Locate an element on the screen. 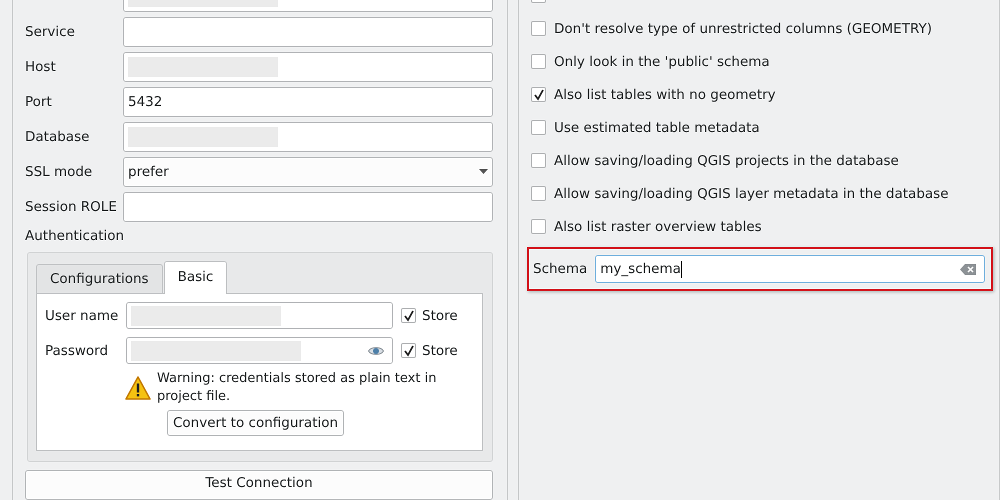  text-field: 5432 is located at coordinates (308, 101).